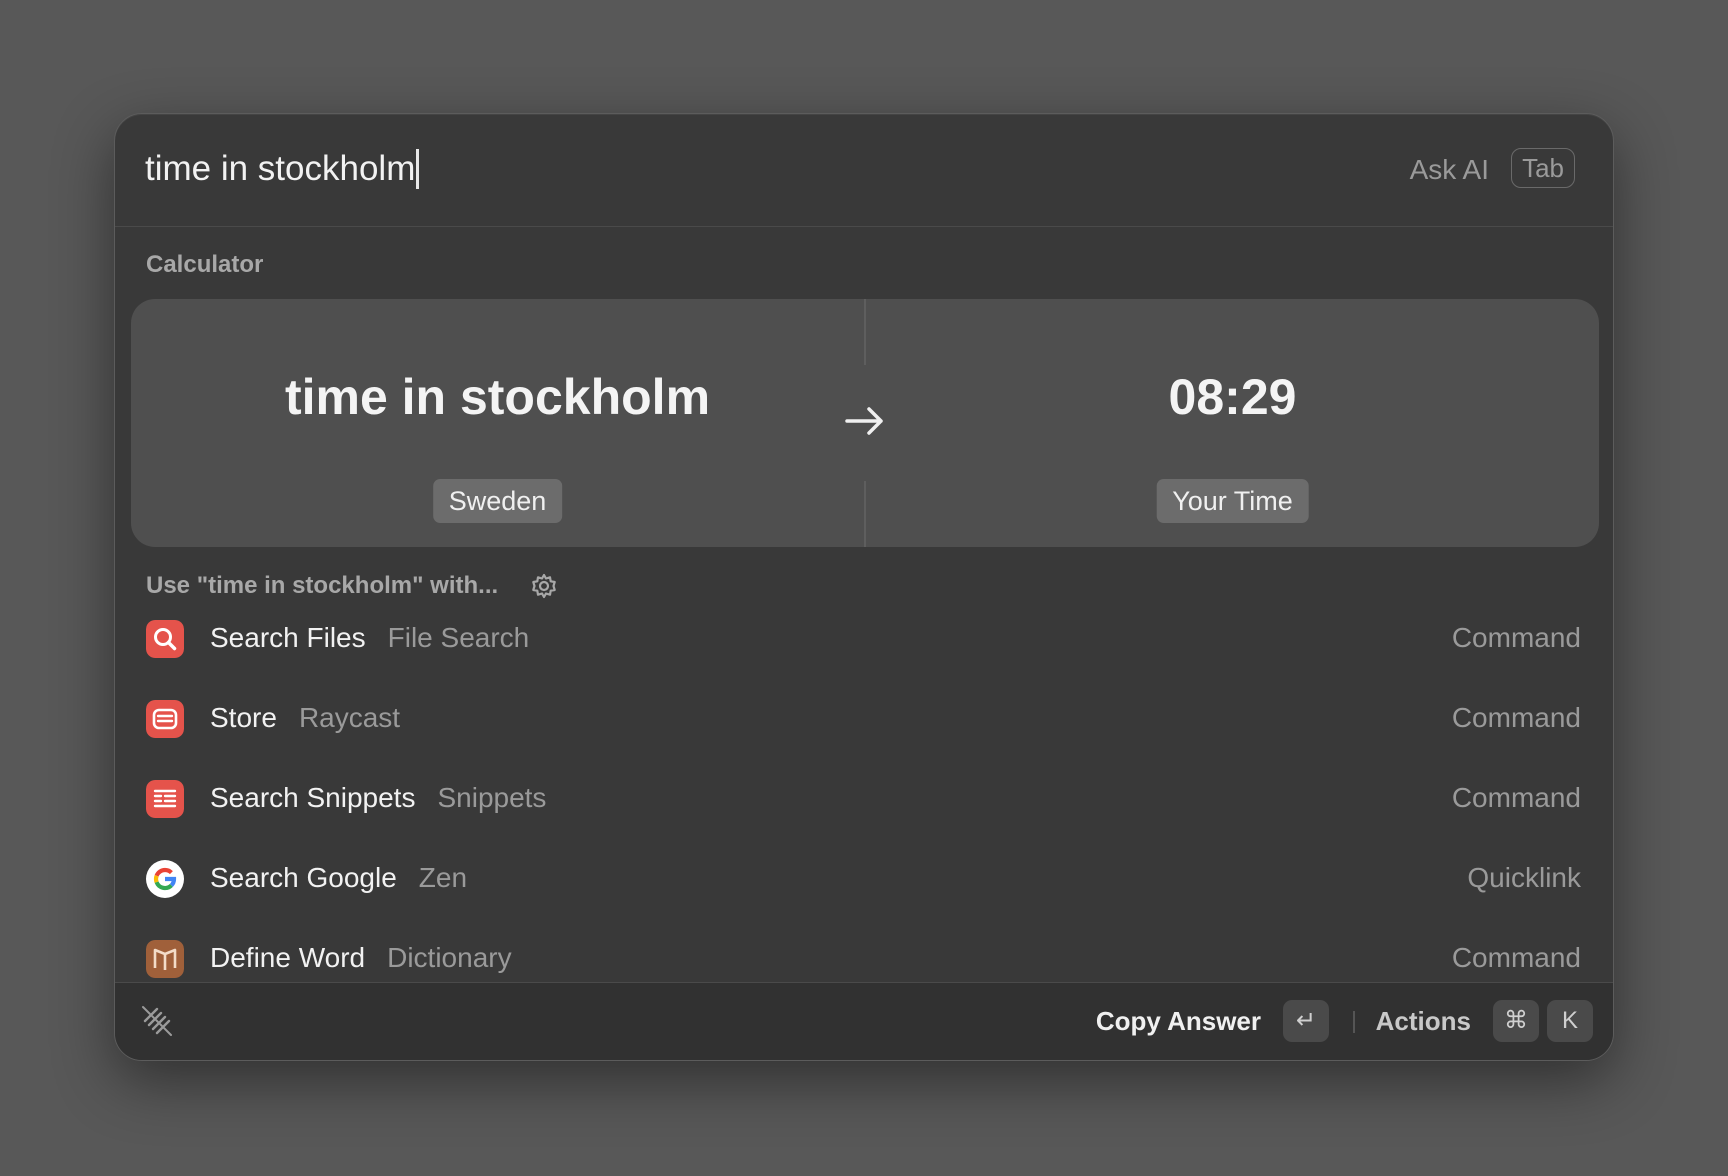 The height and width of the screenshot is (1176, 1728). Describe the element at coordinates (303, 877) in the screenshot. I see `list-item-title: Search Google` at that location.